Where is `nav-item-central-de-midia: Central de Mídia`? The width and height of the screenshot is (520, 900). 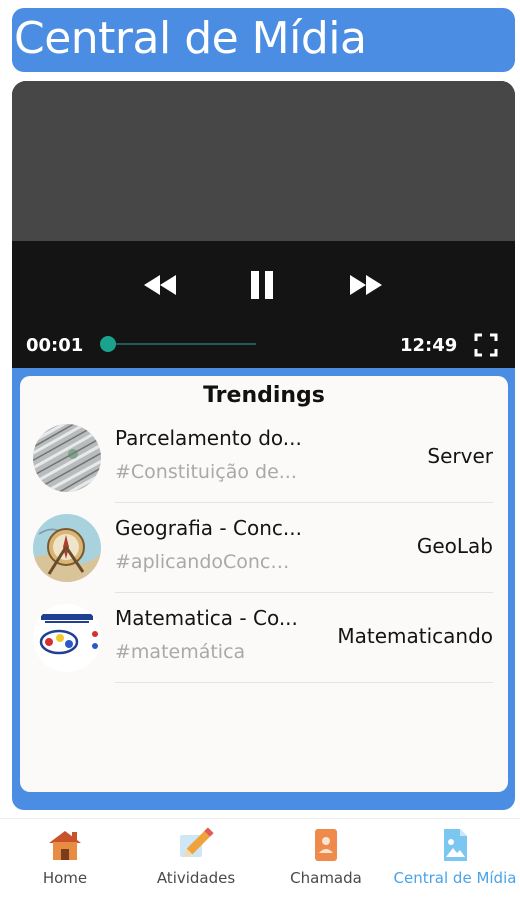
nav-item-central-de-midia: Central de Mídia is located at coordinates (455, 859).